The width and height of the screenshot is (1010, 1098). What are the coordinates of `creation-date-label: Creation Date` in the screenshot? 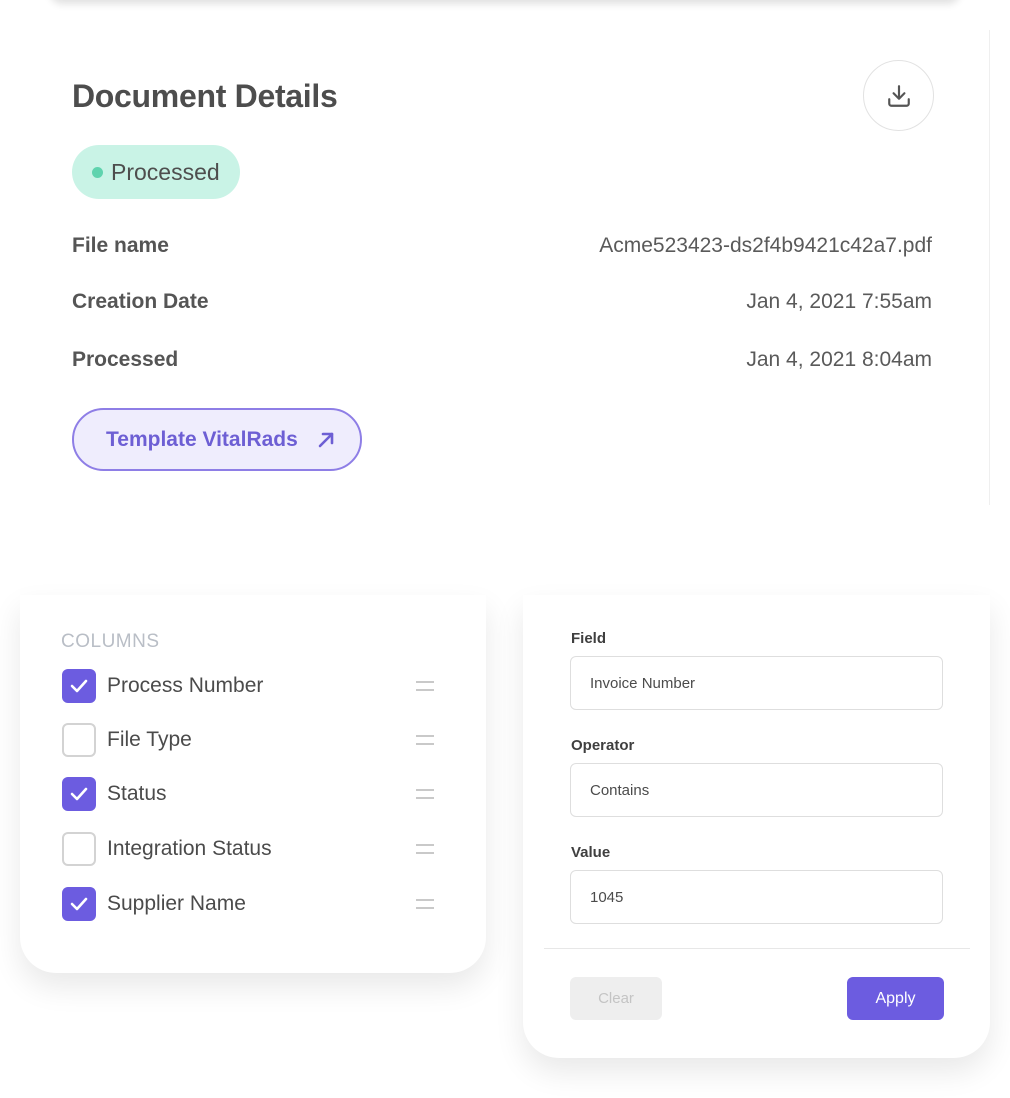 It's located at (140, 301).